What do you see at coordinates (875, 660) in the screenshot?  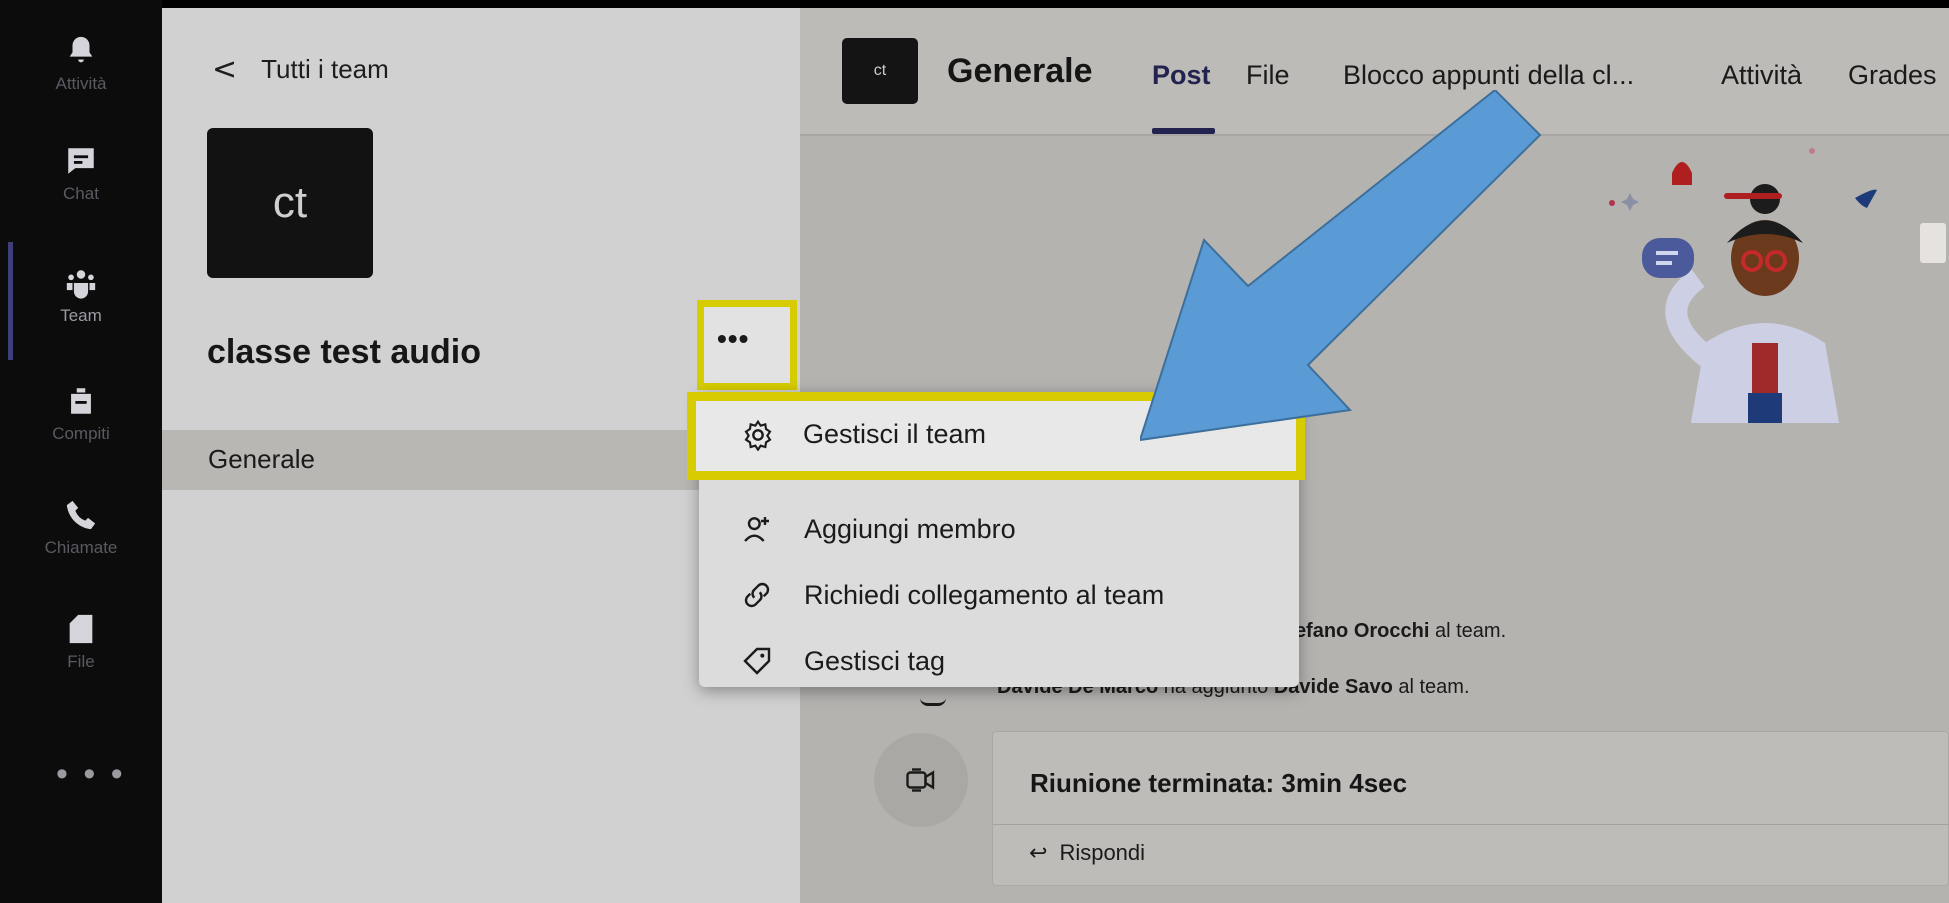 I see `menu-label-manage-tags: Gestisci tag` at bounding box center [875, 660].